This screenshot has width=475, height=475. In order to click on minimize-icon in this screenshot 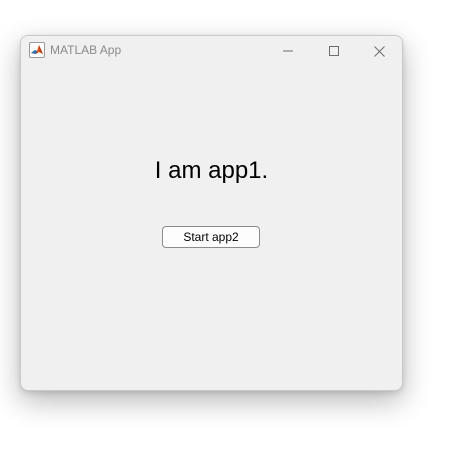, I will do `click(288, 51)`.